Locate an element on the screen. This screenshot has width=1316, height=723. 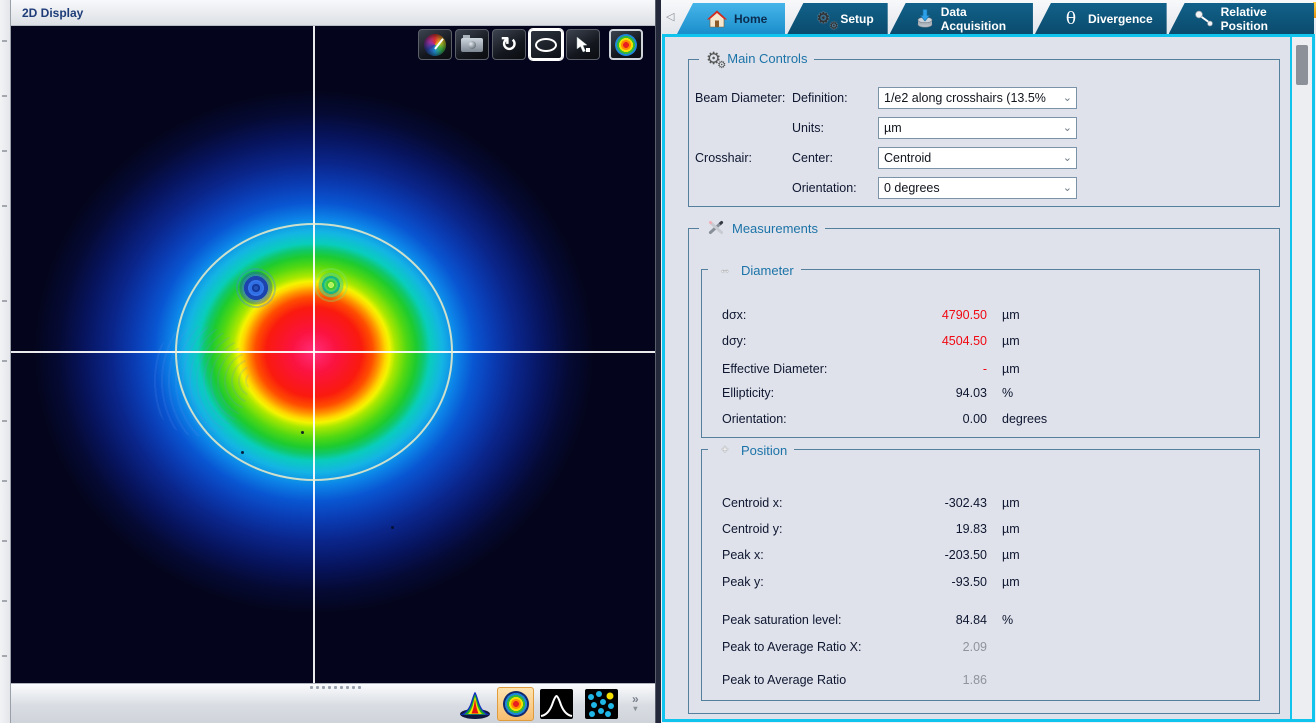
crosshair-group-label: Crosshair: is located at coordinates (723, 158).